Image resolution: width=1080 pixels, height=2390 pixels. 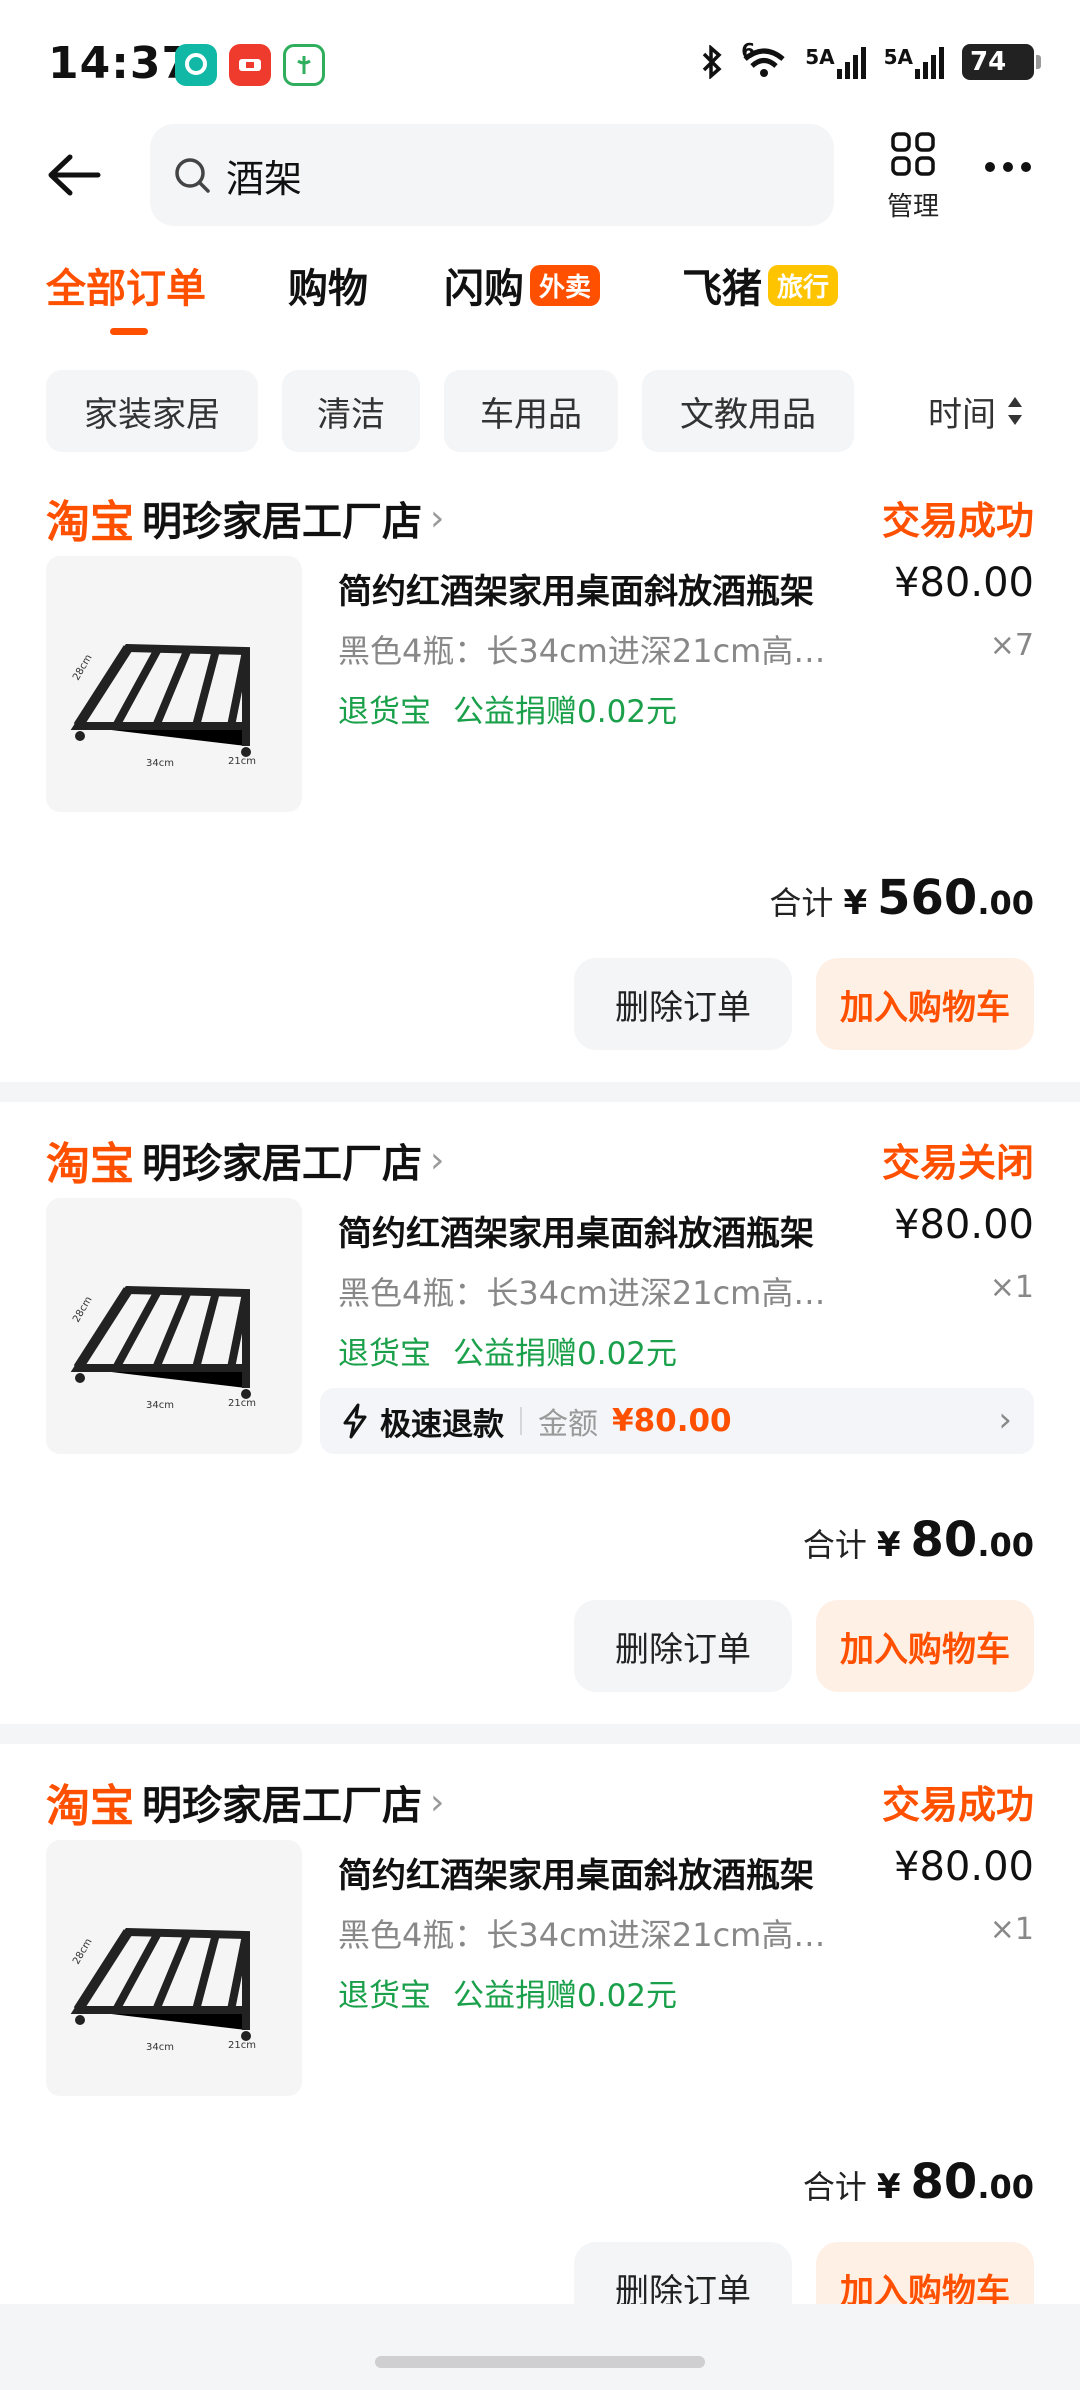 I want to click on app-notification-icon, so click(x=304, y=65).